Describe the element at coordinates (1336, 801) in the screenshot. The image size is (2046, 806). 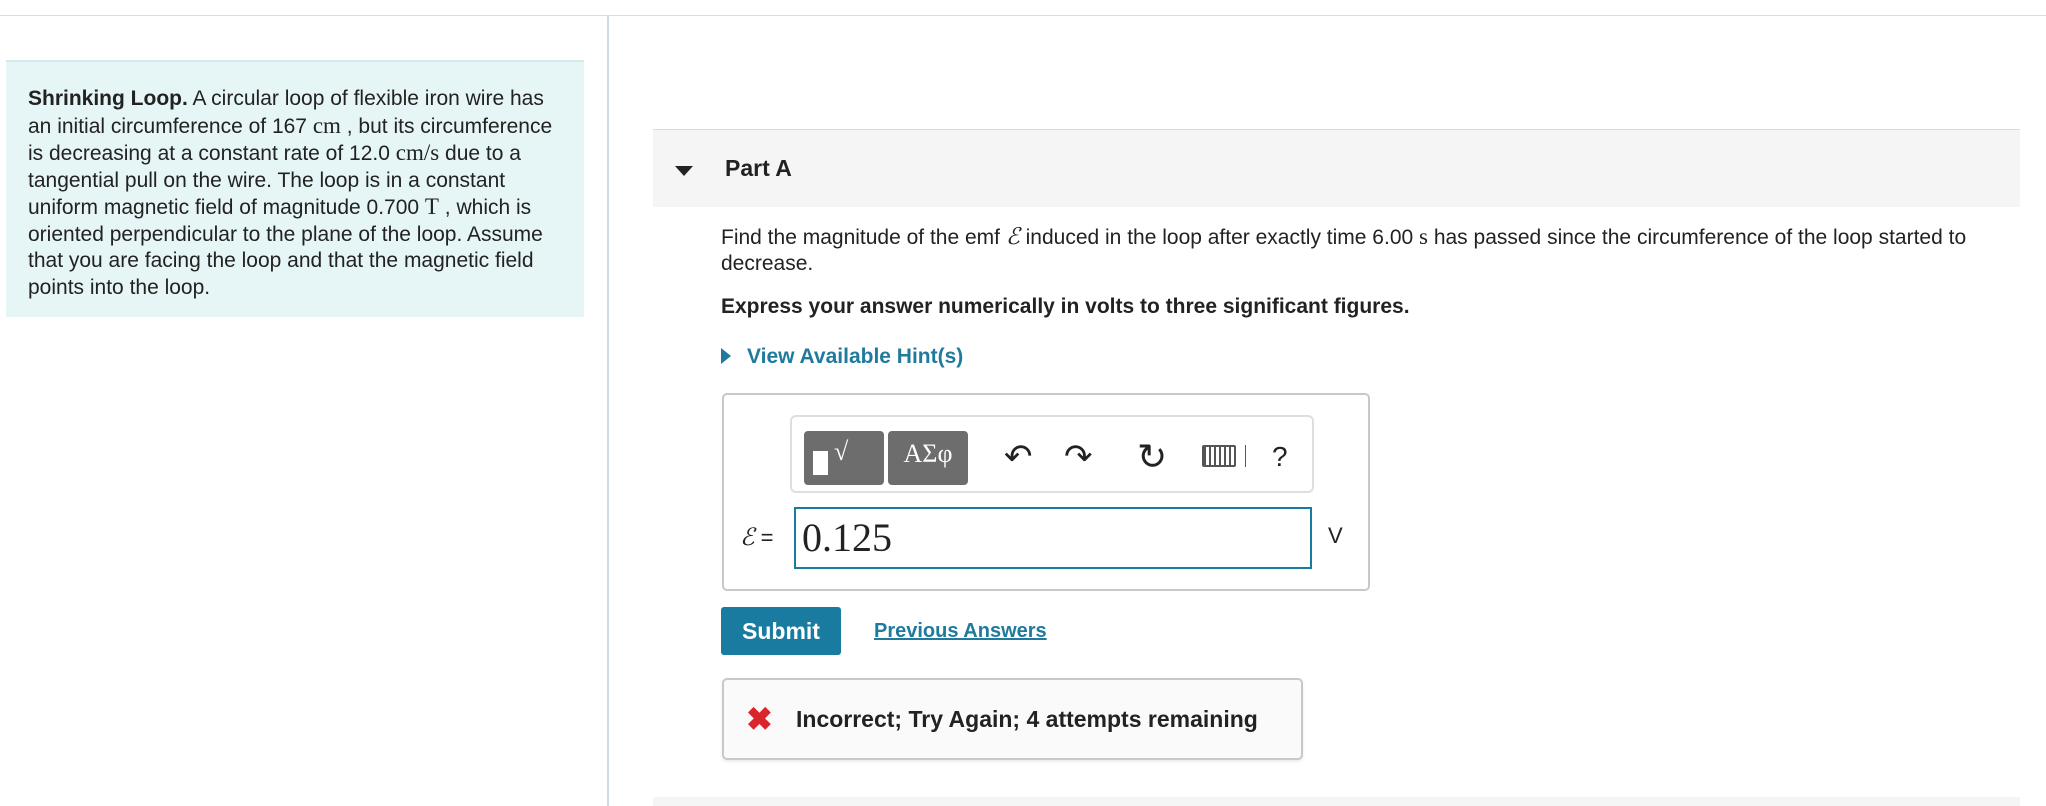
I see `next-part-header` at that location.